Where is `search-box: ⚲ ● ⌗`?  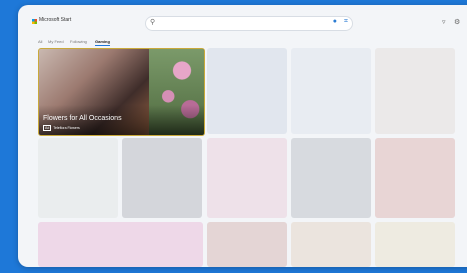 search-box: ⚲ ● ⌗ is located at coordinates (249, 23).